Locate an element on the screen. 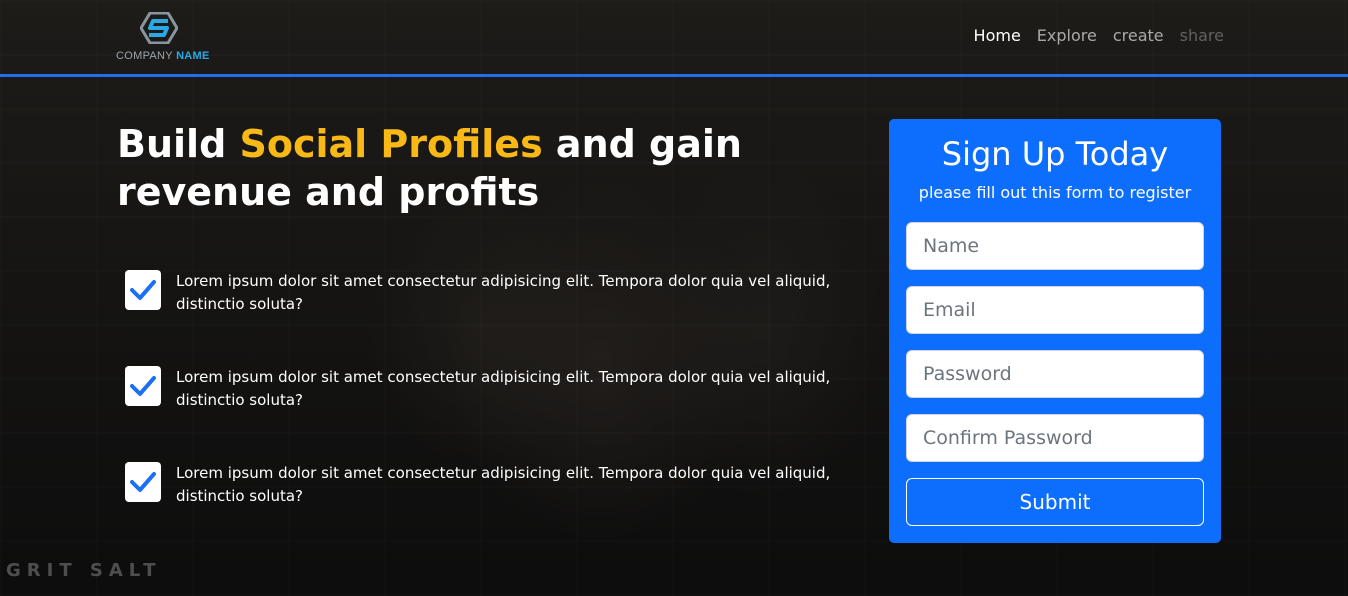 The height and width of the screenshot is (596, 1348). email-input is located at coordinates (1055, 310).